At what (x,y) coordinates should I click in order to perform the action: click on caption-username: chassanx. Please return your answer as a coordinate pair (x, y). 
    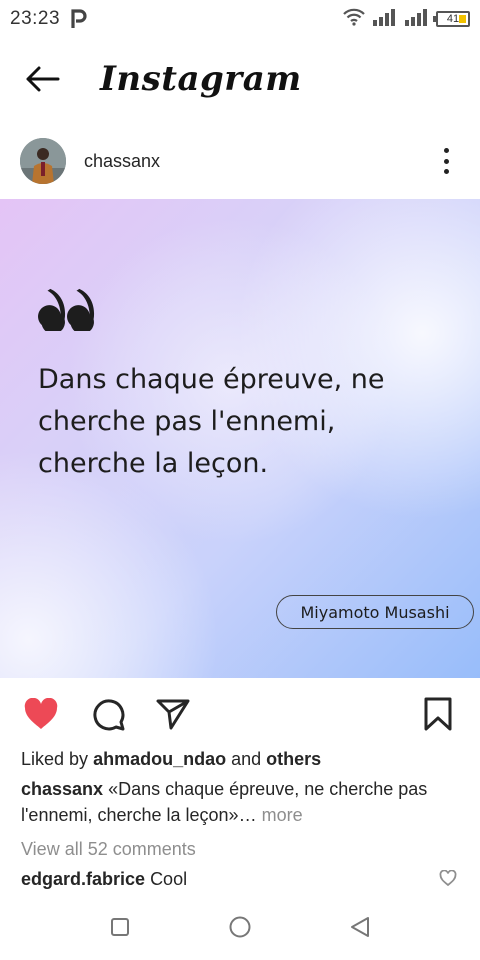
    Looking at the image, I should click on (62, 789).